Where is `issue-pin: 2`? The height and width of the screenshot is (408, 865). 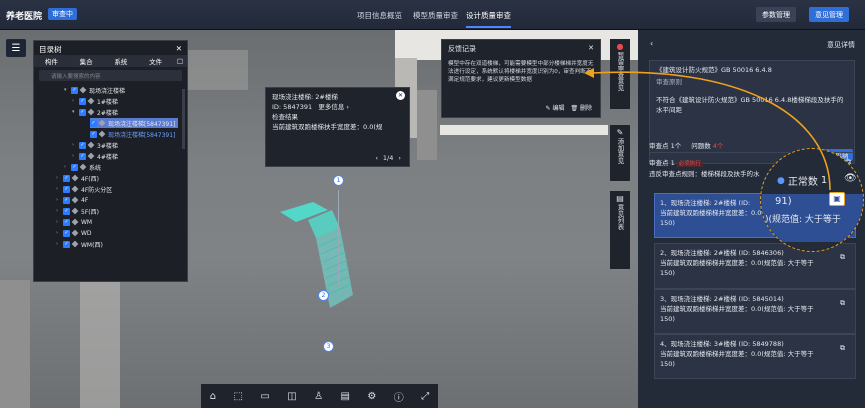 issue-pin: 2 is located at coordinates (323, 295).